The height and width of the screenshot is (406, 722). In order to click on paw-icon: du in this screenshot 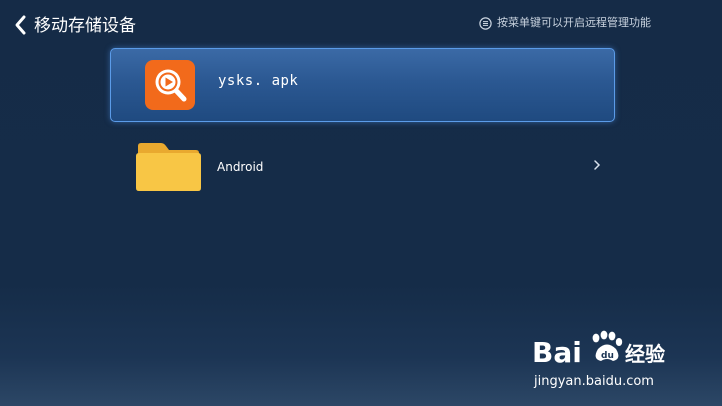, I will do `click(607, 345)`.